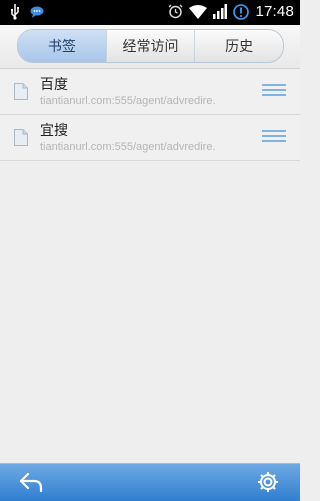  What do you see at coordinates (37, 12) in the screenshot?
I see `chat-icon` at bounding box center [37, 12].